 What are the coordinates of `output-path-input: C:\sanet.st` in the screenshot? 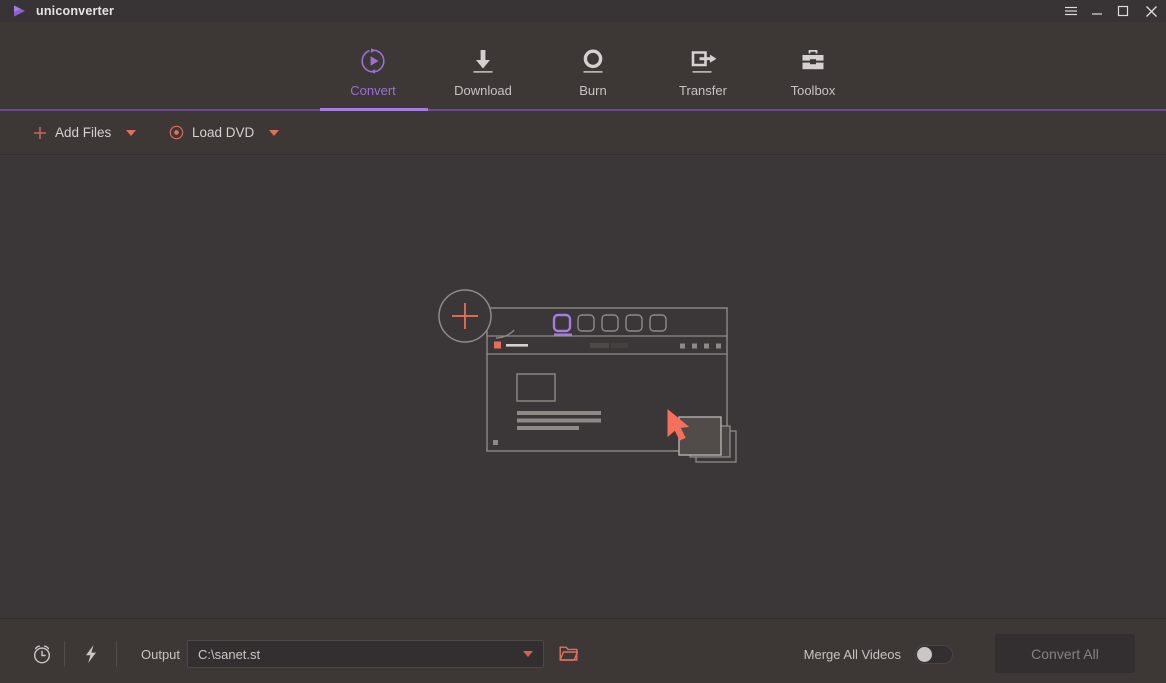 It's located at (365, 654).